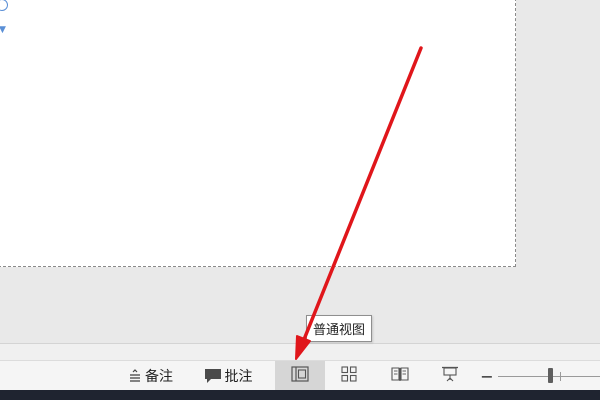 The image size is (600, 400). I want to click on slide-sorter-view-button, so click(349, 376).